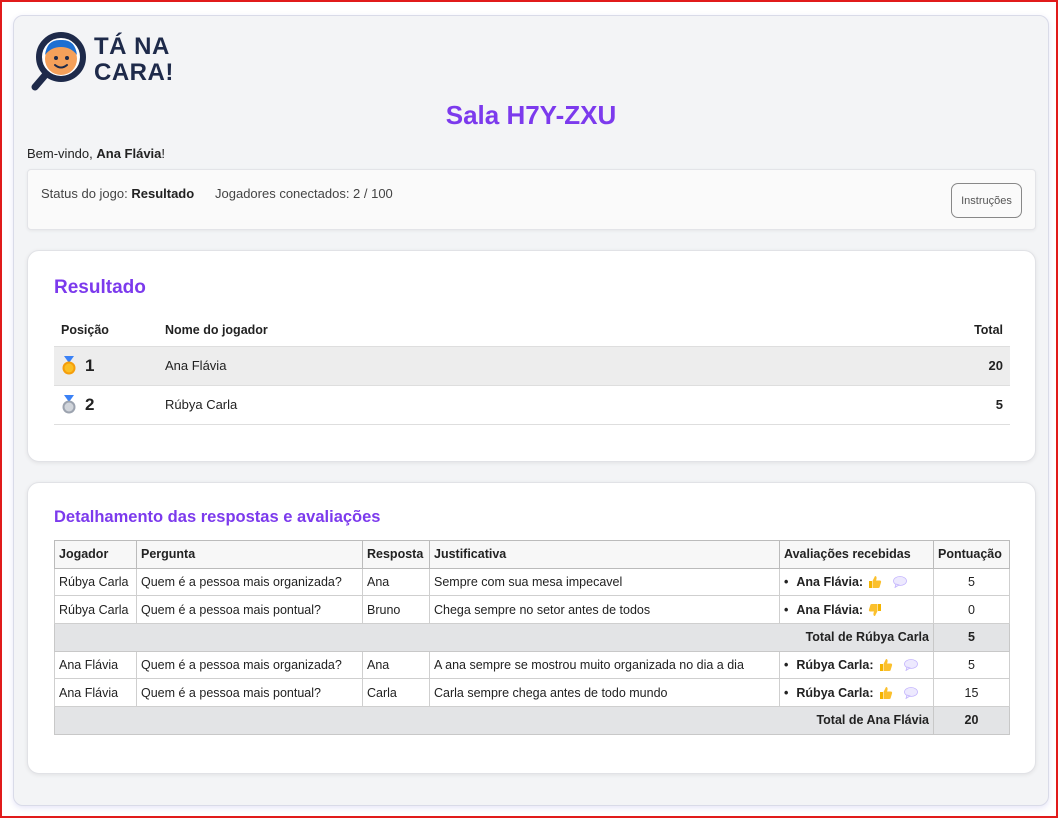  What do you see at coordinates (69, 403) in the screenshot?
I see `silver-medal-icon` at bounding box center [69, 403].